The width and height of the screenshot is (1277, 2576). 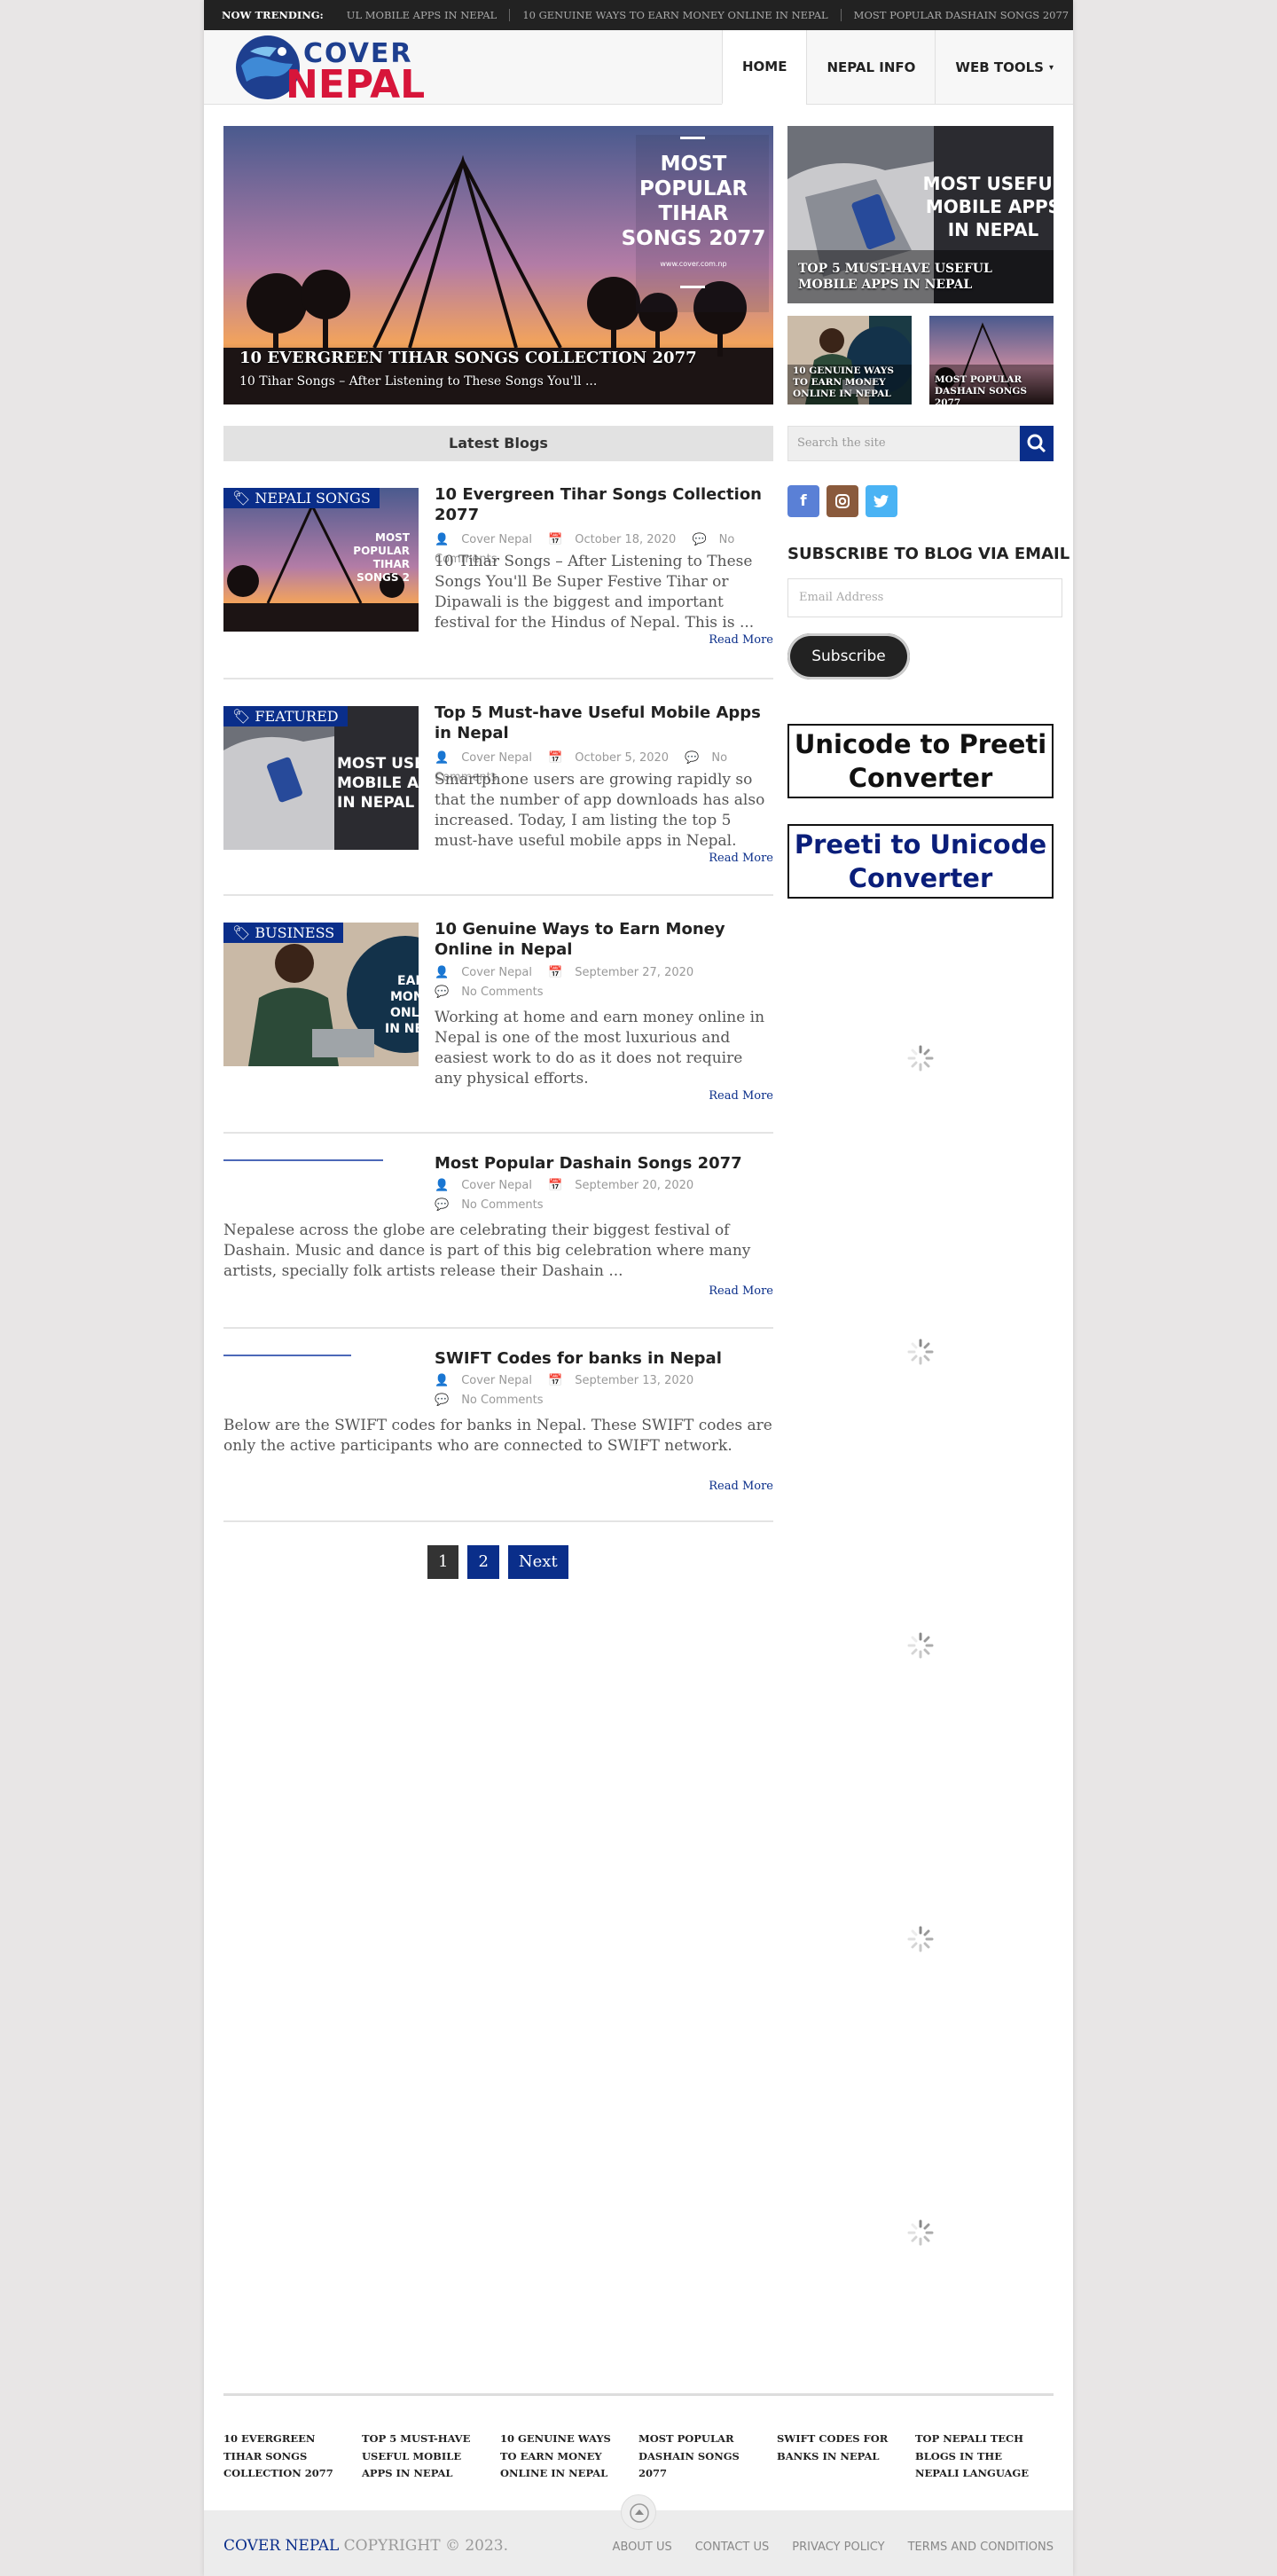 What do you see at coordinates (991, 360) in the screenshot?
I see `featured-small-2: MOST POPULAR DASHAIN SONGS 2077` at bounding box center [991, 360].